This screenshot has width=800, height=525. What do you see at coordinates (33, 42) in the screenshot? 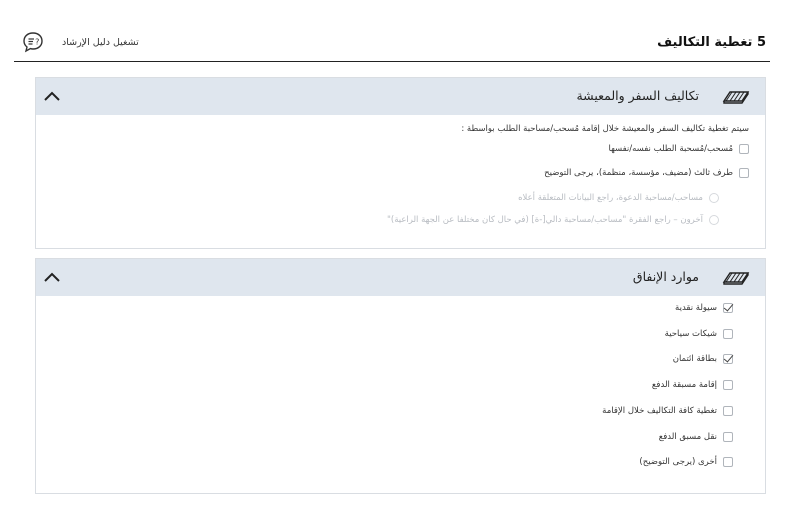
I see `chat-question-icon: ?` at bounding box center [33, 42].